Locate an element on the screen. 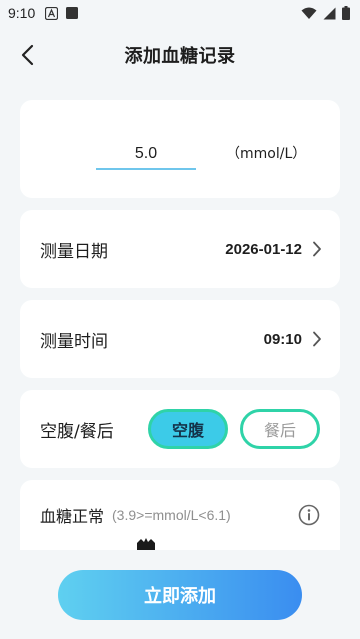 The image size is (360, 639). measure-time-value: 09:10 is located at coordinates (282, 339).